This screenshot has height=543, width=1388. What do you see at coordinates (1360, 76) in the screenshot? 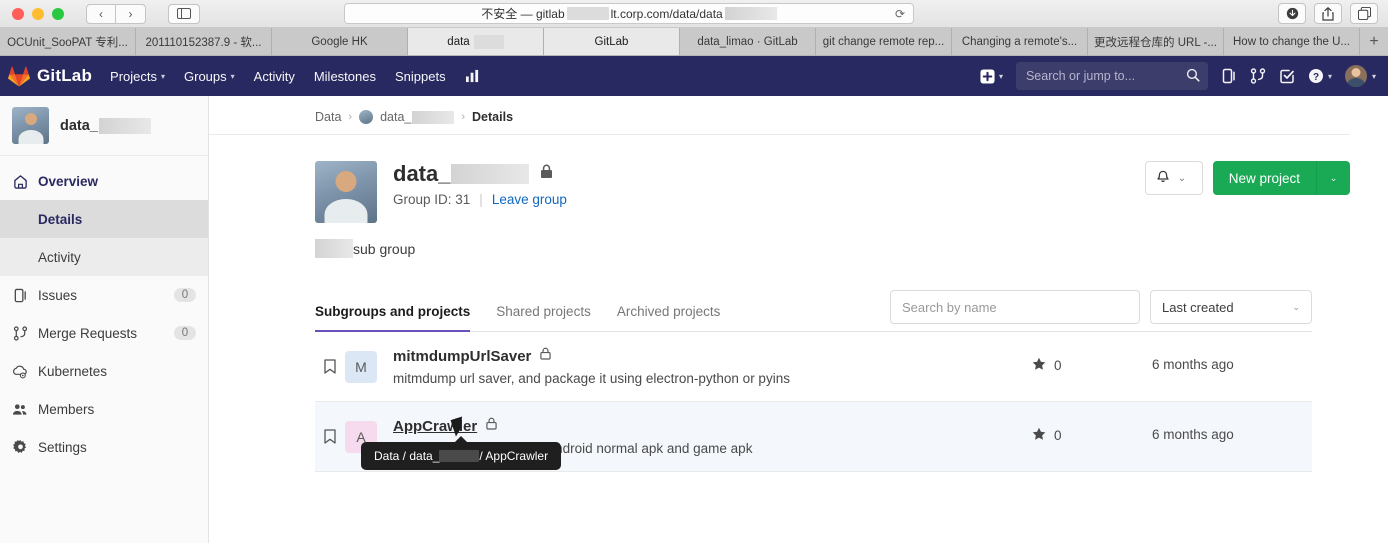
I see `user-menu-button: ▾` at bounding box center [1360, 76].